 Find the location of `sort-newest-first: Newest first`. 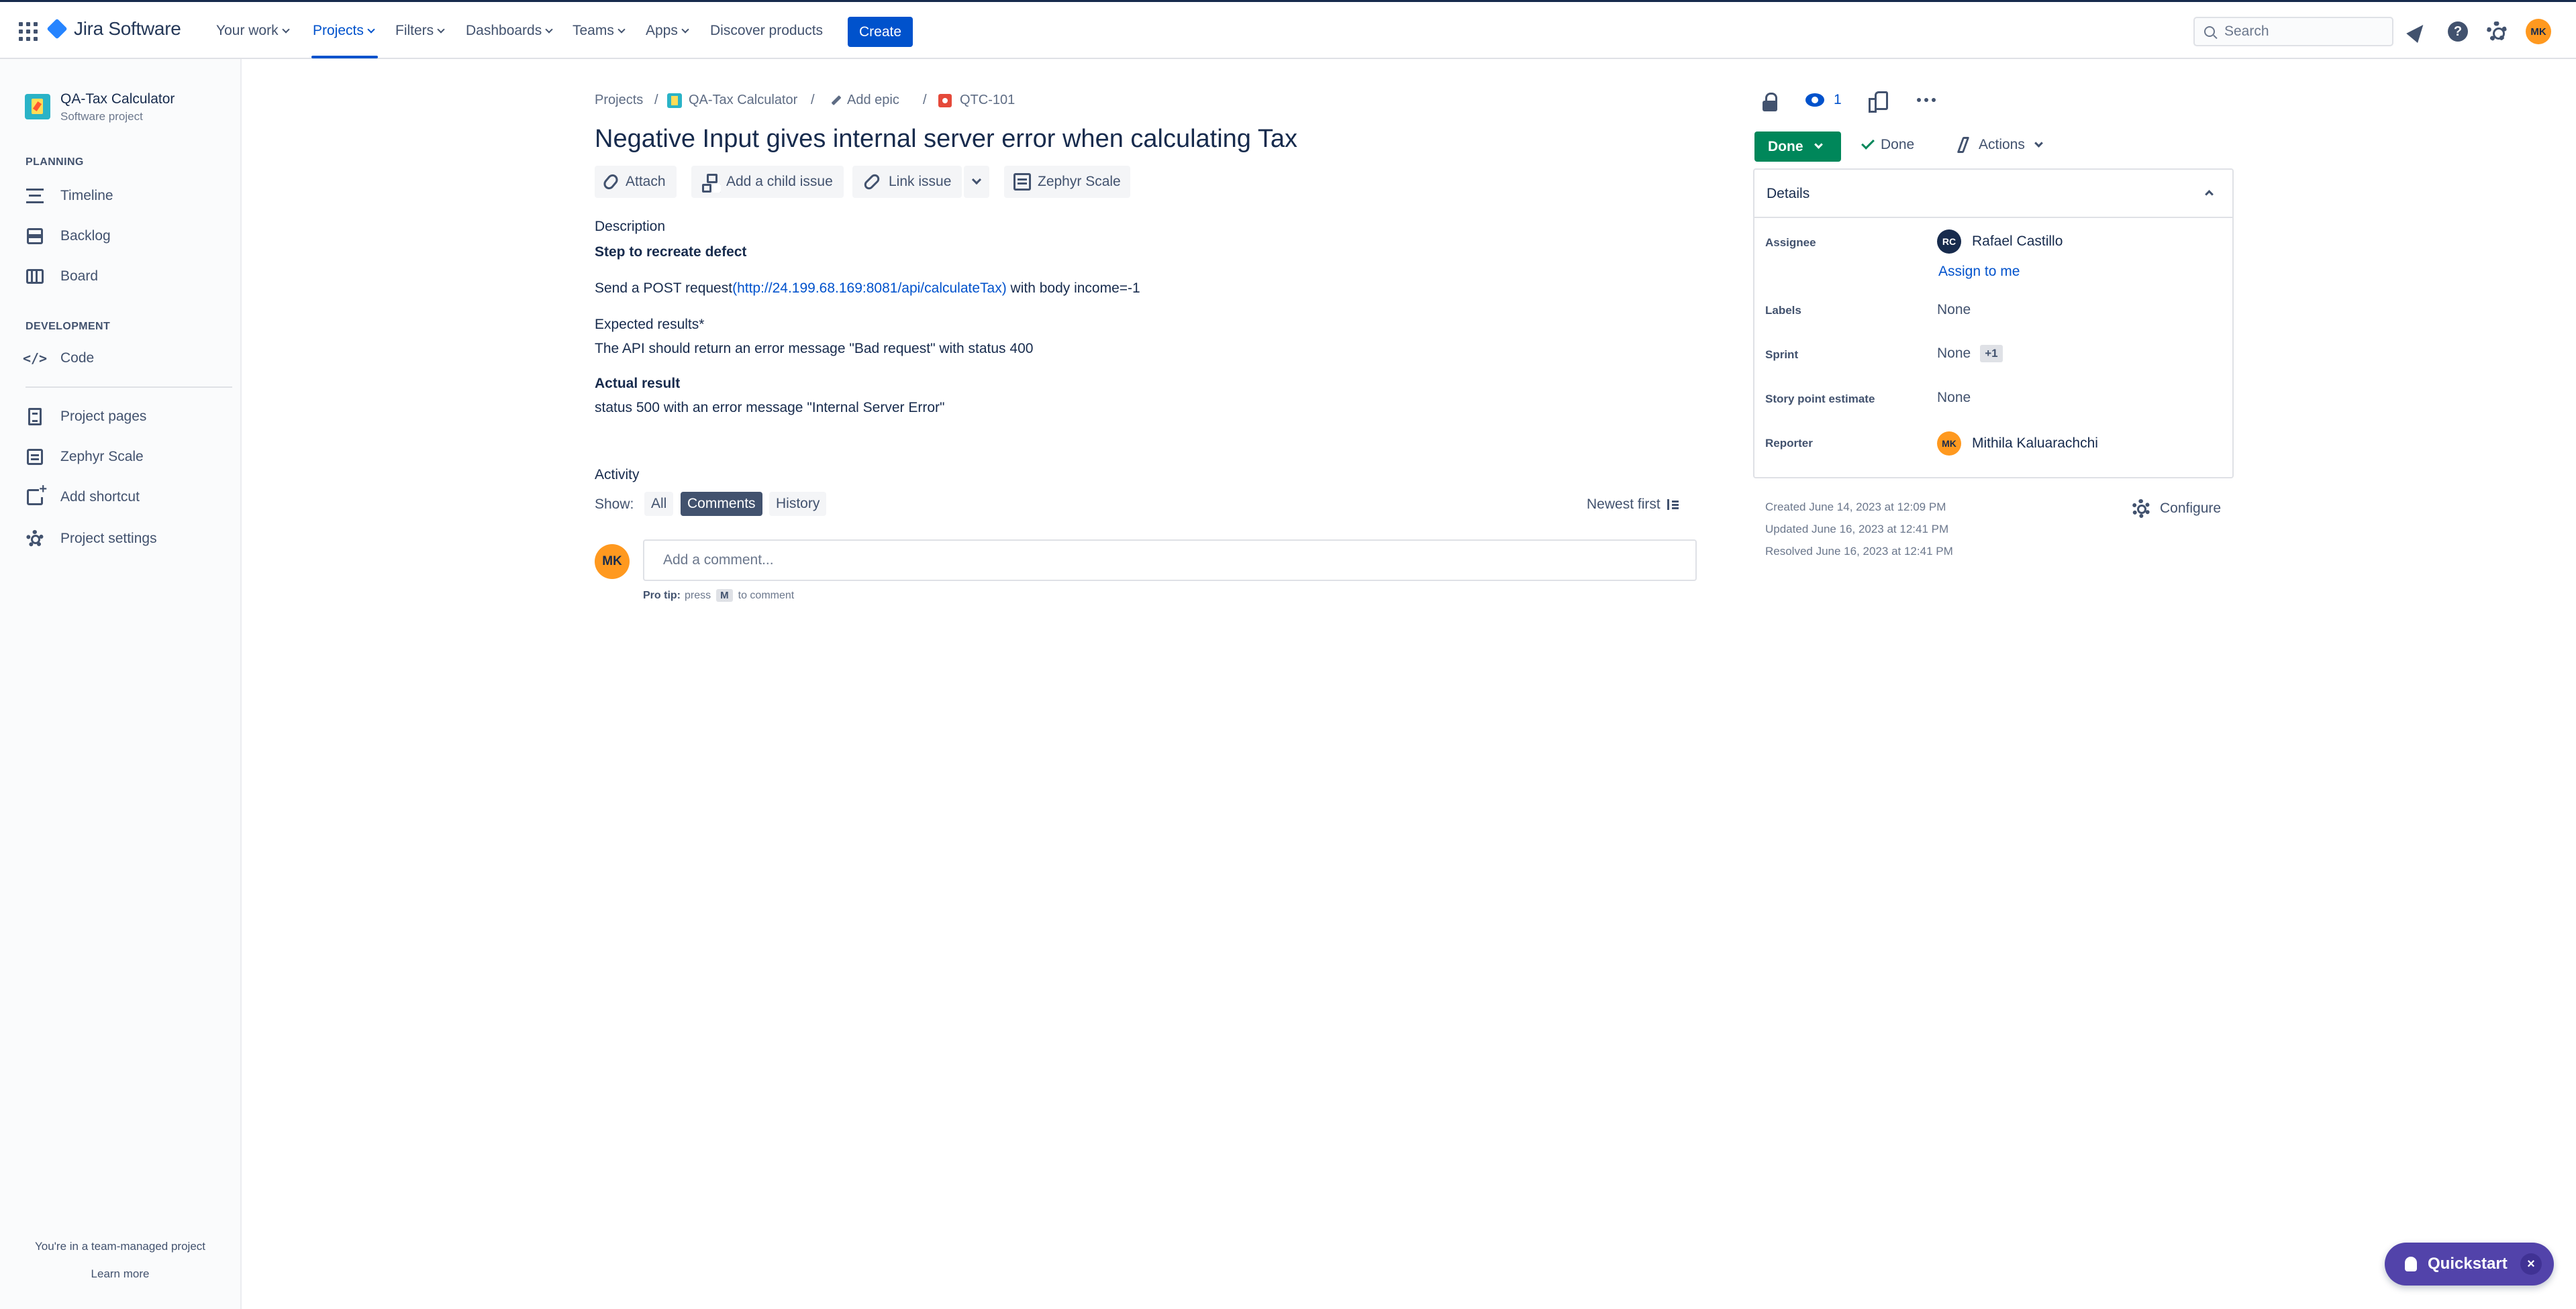

sort-newest-first: Newest first is located at coordinates (1633, 504).